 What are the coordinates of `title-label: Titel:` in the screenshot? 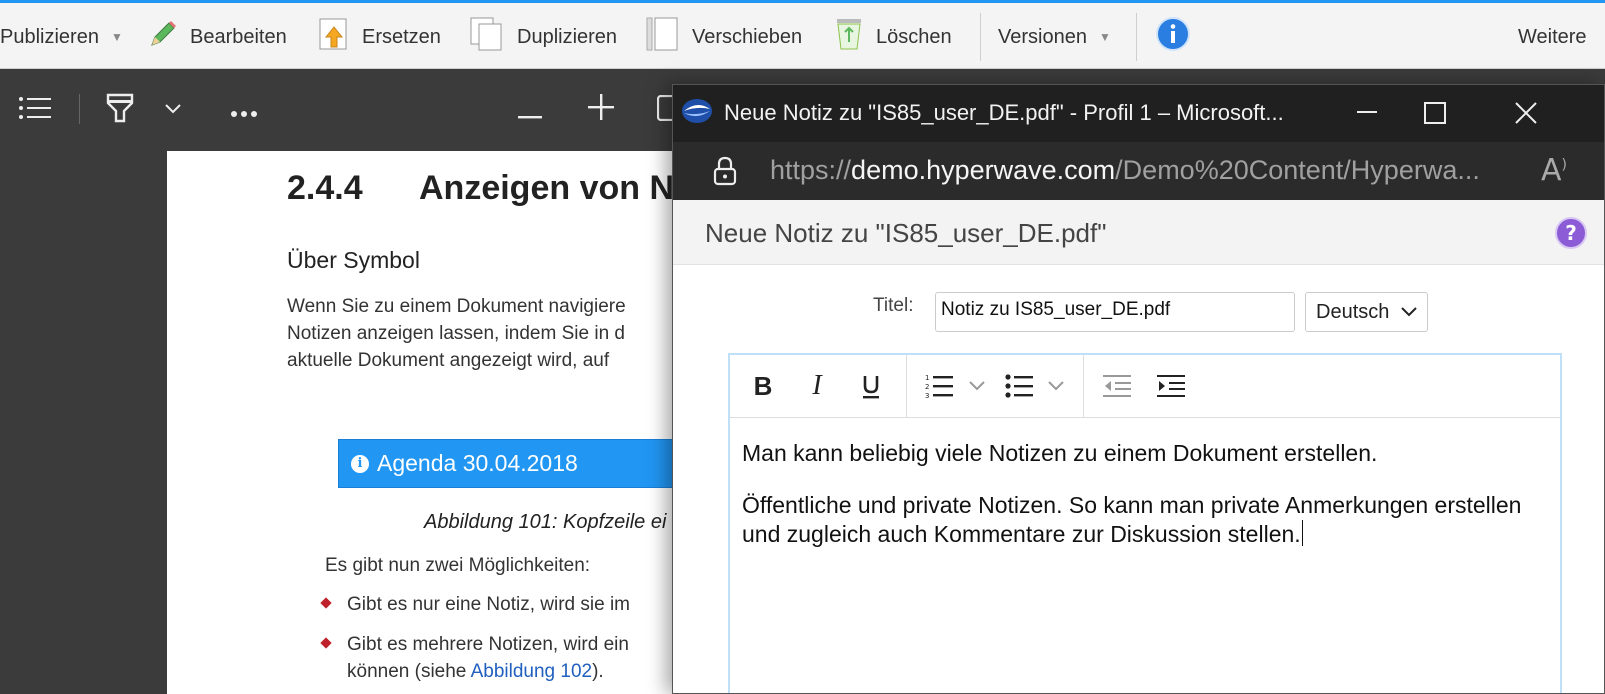 It's located at (893, 305).